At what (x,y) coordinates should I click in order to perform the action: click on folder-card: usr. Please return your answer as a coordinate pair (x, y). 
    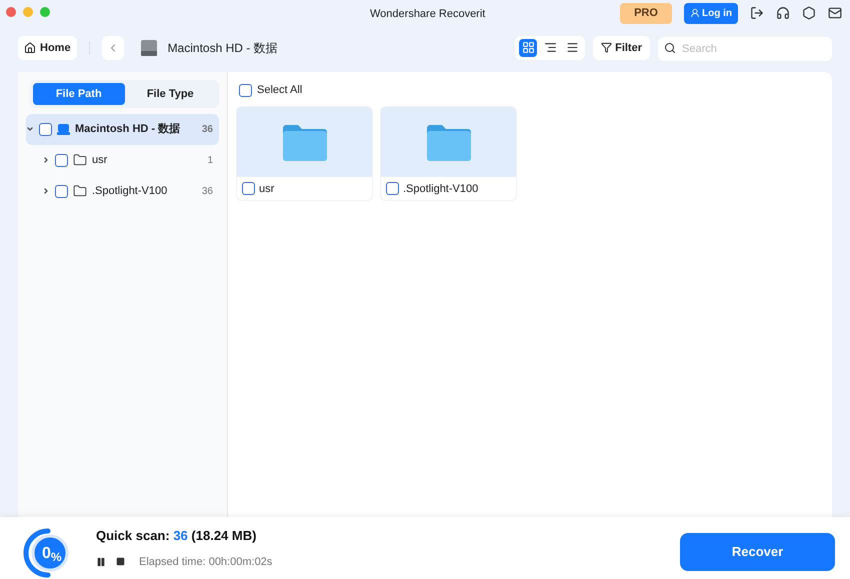
    Looking at the image, I should click on (304, 154).